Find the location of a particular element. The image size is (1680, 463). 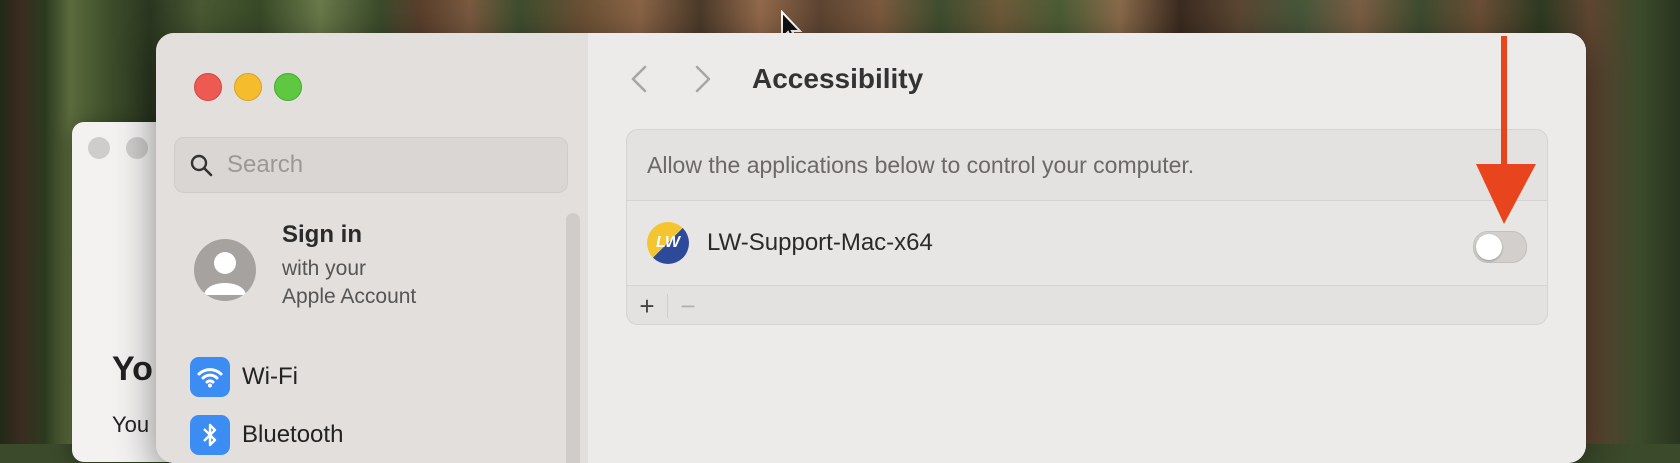

avatar is located at coordinates (225, 270).